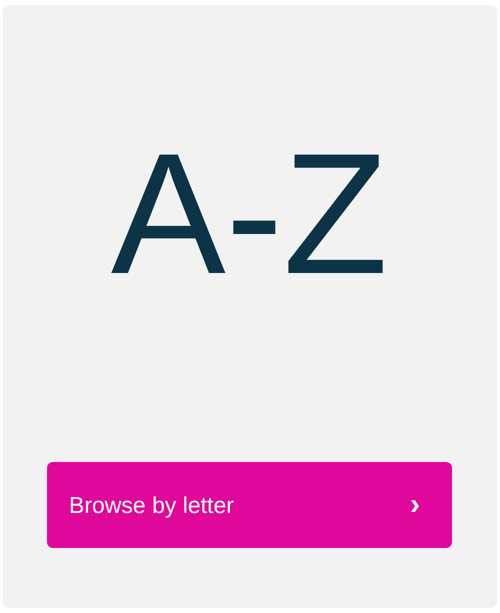  What do you see at coordinates (249, 505) in the screenshot?
I see `browse-by-letter-button: Browse by letter ›` at bounding box center [249, 505].